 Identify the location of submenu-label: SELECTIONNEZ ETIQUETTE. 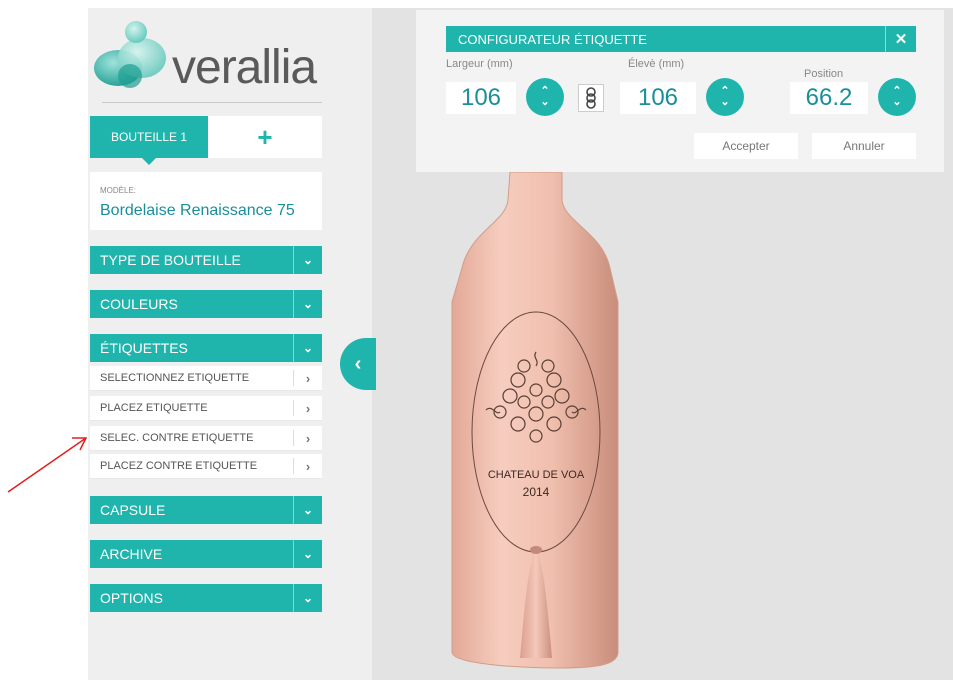
(175, 378).